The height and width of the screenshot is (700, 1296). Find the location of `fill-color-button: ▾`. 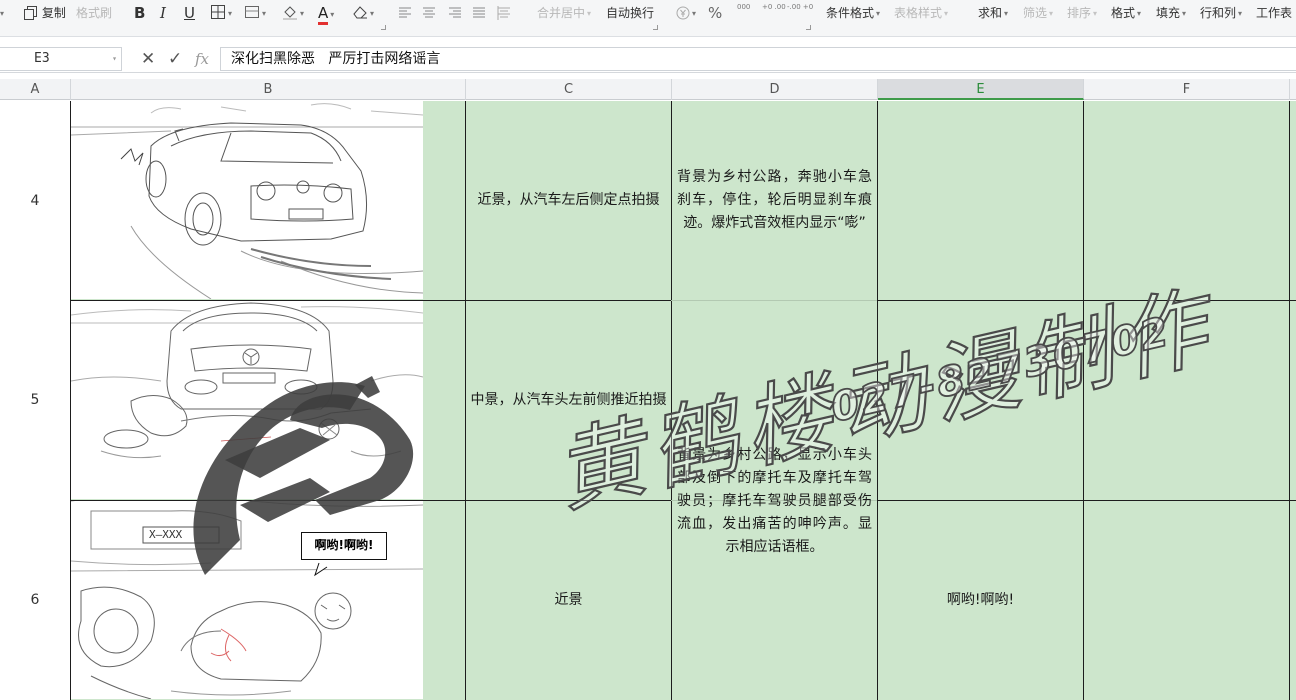

fill-color-button: ▾ is located at coordinates (293, 13).